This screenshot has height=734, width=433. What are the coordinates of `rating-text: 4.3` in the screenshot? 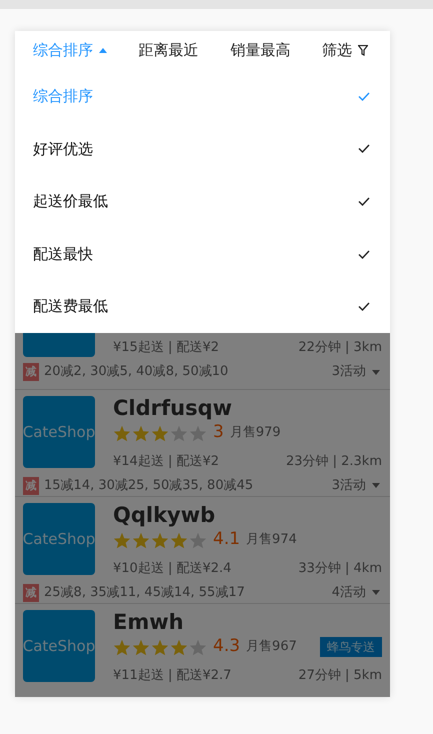 It's located at (226, 646).